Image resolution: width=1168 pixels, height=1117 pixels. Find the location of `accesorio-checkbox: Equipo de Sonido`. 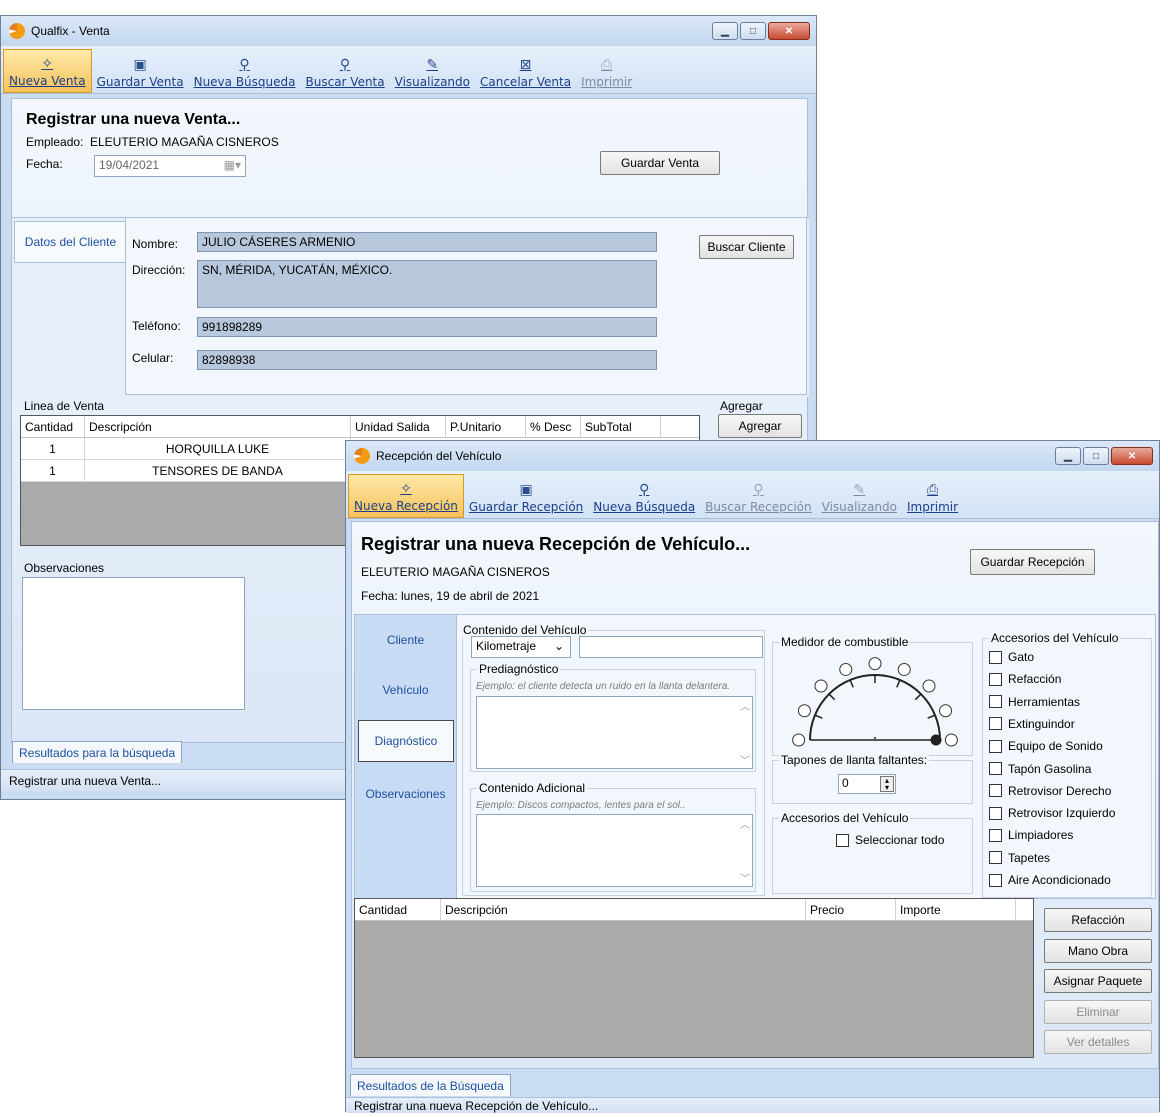

accesorio-checkbox: Equipo de Sonido is located at coordinates (1046, 746).